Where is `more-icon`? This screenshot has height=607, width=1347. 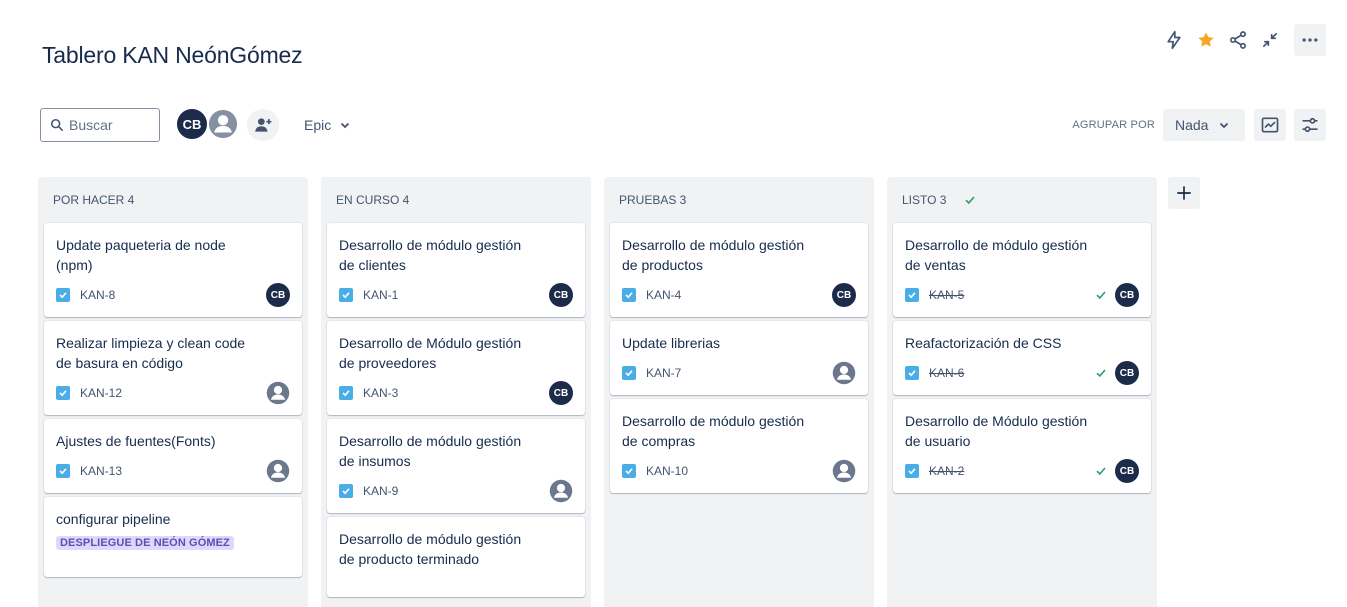
more-icon is located at coordinates (1310, 40).